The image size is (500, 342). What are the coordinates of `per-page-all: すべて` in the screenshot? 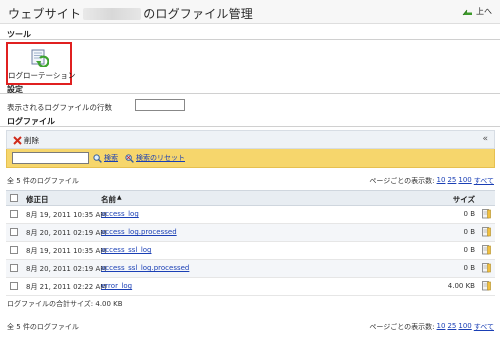 It's located at (484, 181).